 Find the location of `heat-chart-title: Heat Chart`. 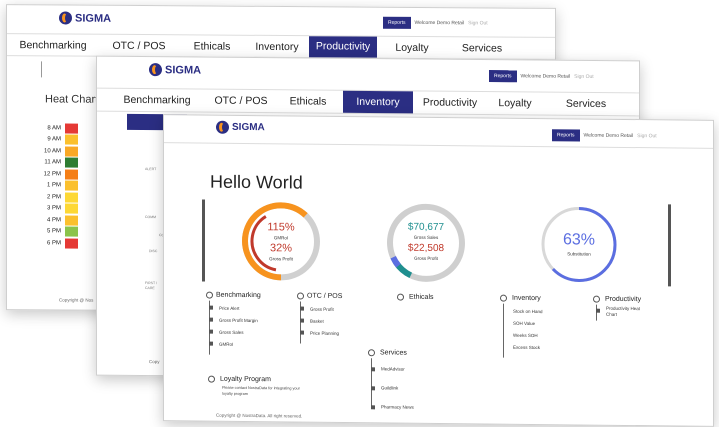

heat-chart-title: Heat Chart is located at coordinates (72, 99).